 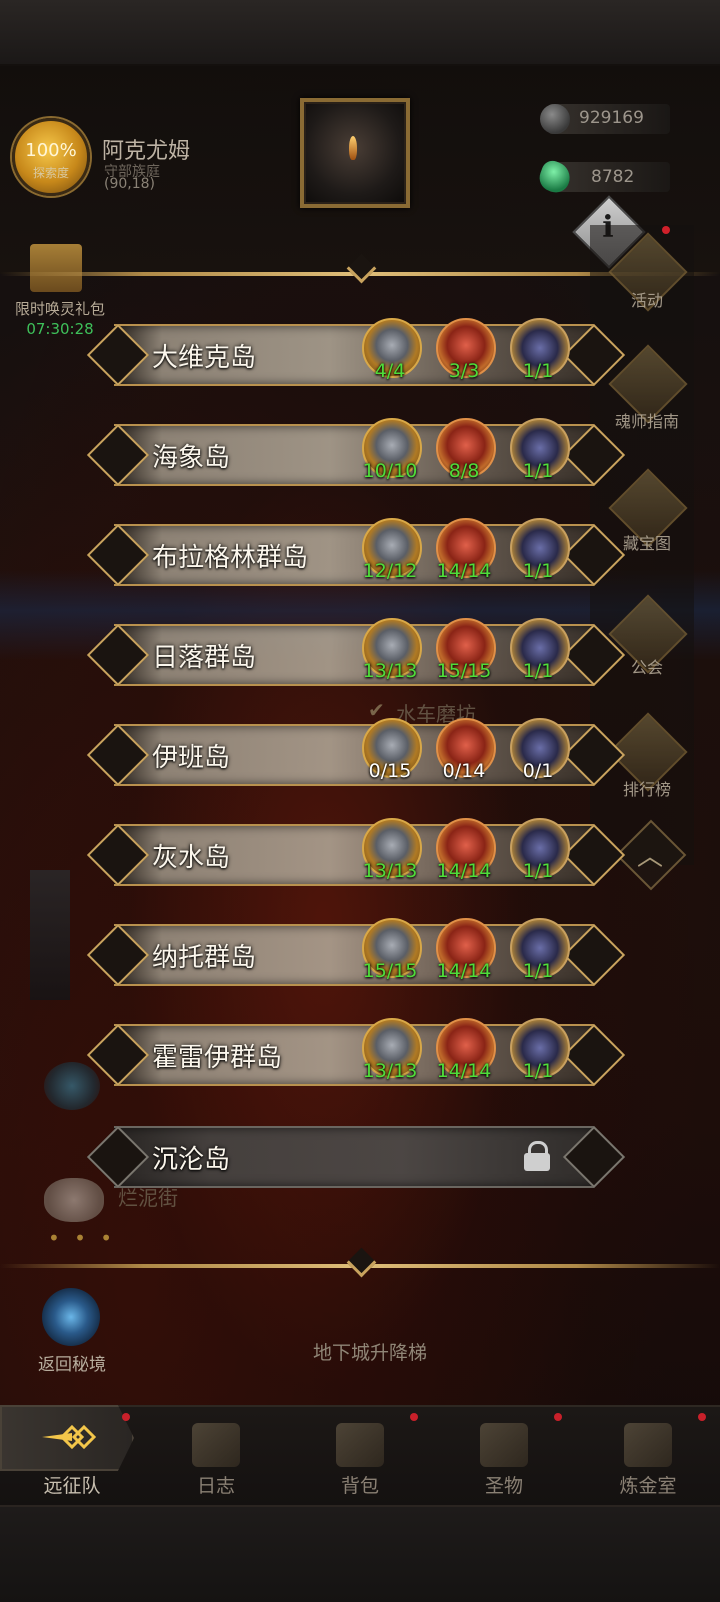 I want to click on island-name: 布拉格林群岛, so click(x=230, y=558).